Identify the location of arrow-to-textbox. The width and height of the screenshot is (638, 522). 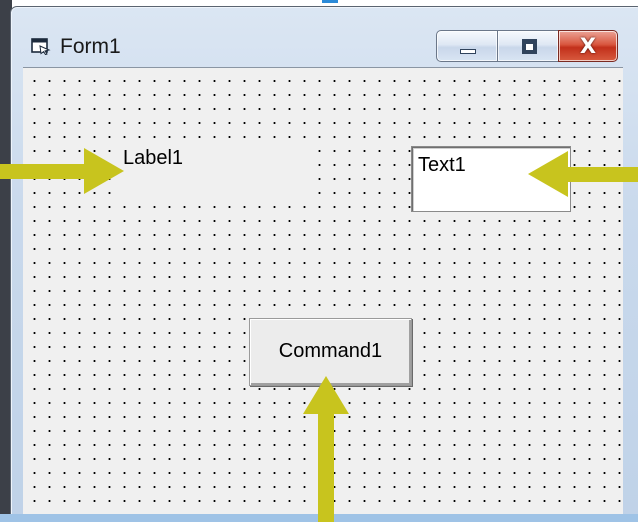
(583, 174).